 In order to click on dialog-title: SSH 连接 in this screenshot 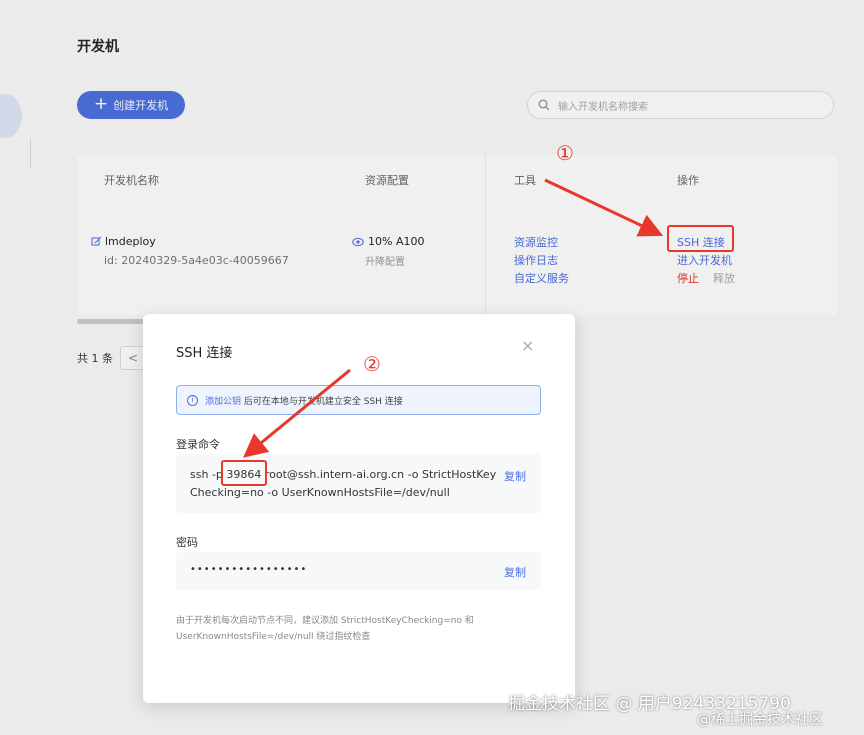, I will do `click(204, 353)`.